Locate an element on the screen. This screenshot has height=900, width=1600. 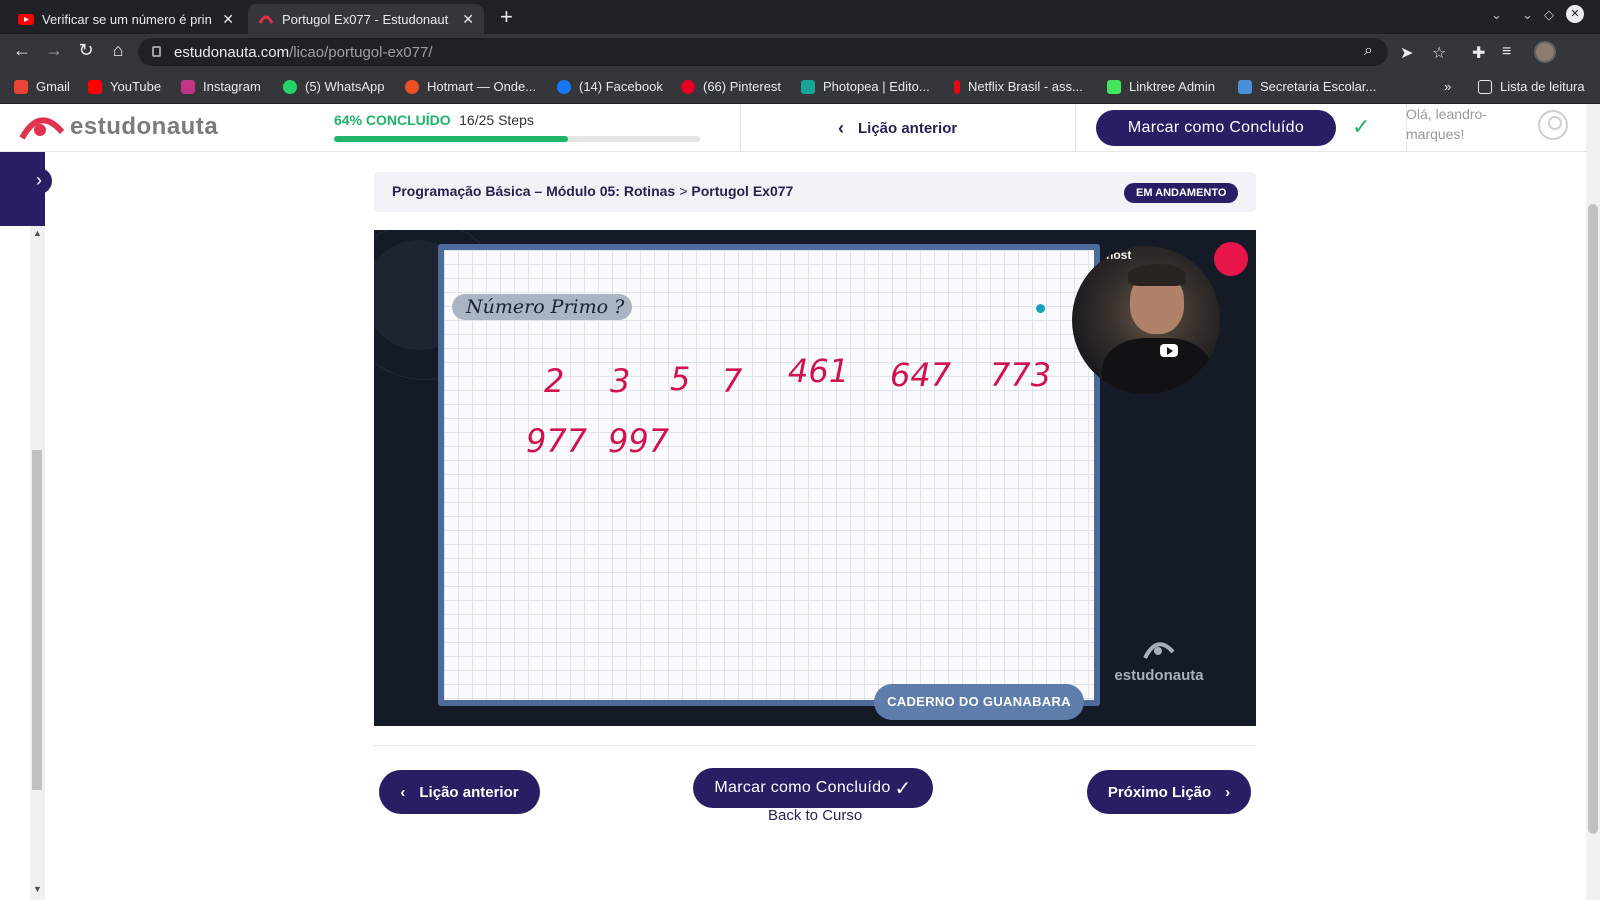
instagram-icon is located at coordinates (188, 86).